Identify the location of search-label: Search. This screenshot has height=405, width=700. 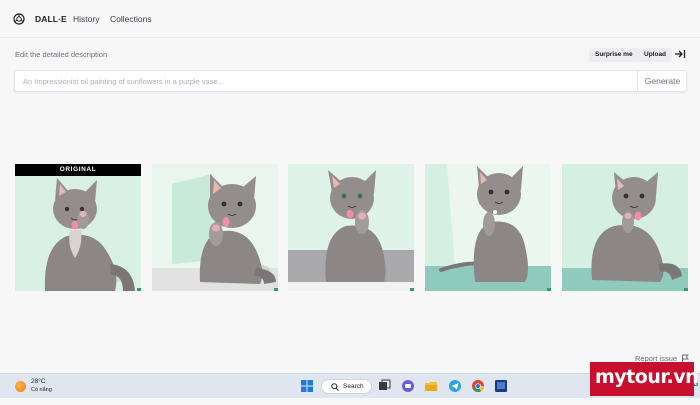
(353, 386).